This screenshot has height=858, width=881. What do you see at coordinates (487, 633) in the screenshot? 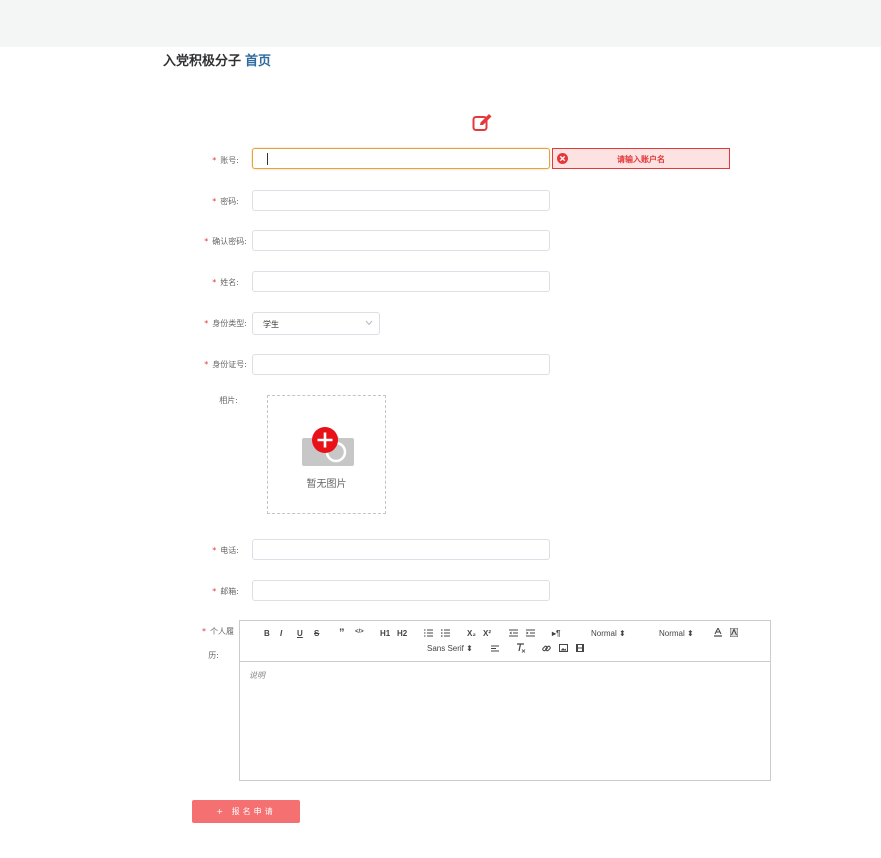
I see `superscript-button: X²` at bounding box center [487, 633].